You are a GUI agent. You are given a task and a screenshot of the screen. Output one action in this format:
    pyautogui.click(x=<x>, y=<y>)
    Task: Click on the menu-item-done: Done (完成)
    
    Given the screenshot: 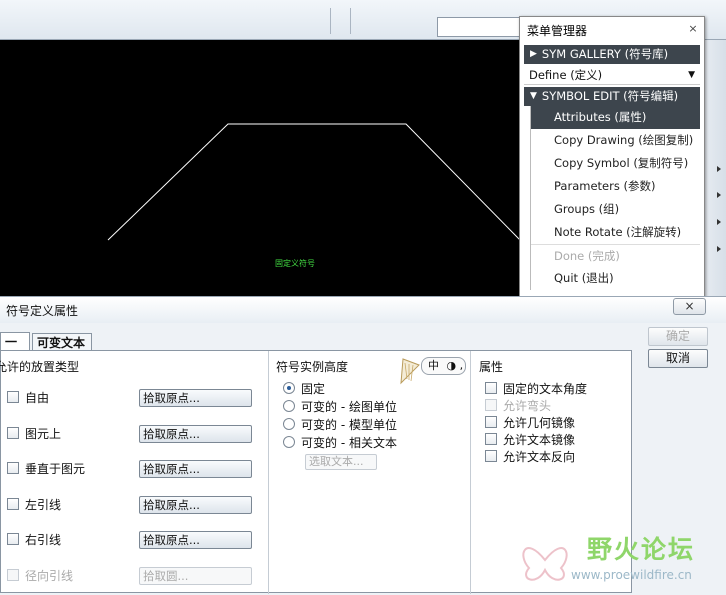 What is the action you would take?
    pyautogui.click(x=615, y=255)
    